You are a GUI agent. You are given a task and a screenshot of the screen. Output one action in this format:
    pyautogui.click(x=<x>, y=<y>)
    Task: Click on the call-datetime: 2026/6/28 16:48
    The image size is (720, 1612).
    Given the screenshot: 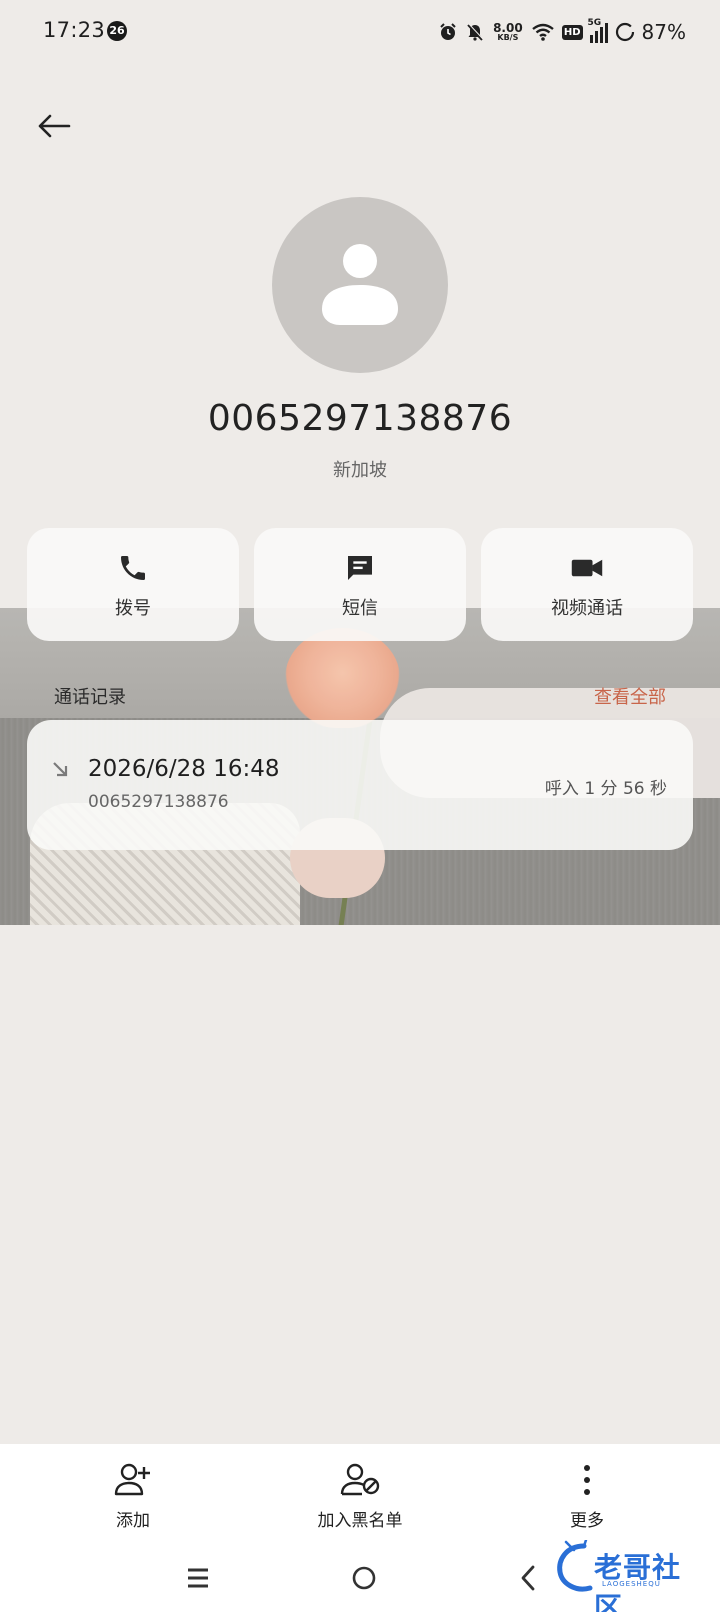 What is the action you would take?
    pyautogui.click(x=184, y=769)
    